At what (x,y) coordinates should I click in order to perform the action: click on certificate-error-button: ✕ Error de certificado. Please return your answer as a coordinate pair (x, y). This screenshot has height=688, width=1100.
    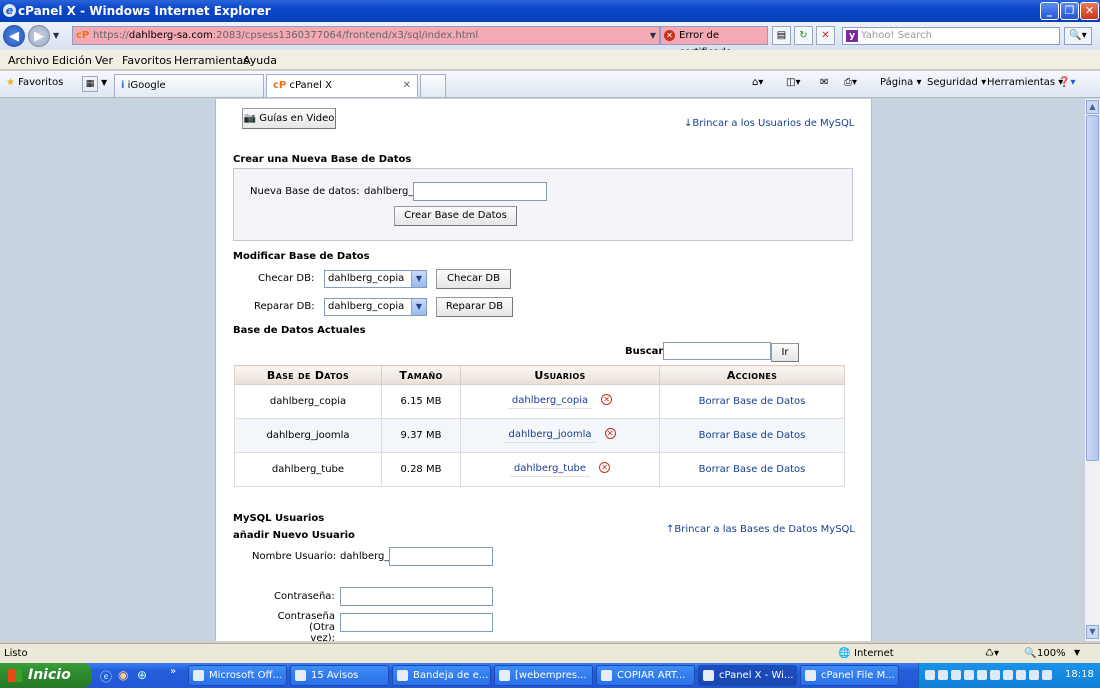
    Looking at the image, I should click on (714, 42).